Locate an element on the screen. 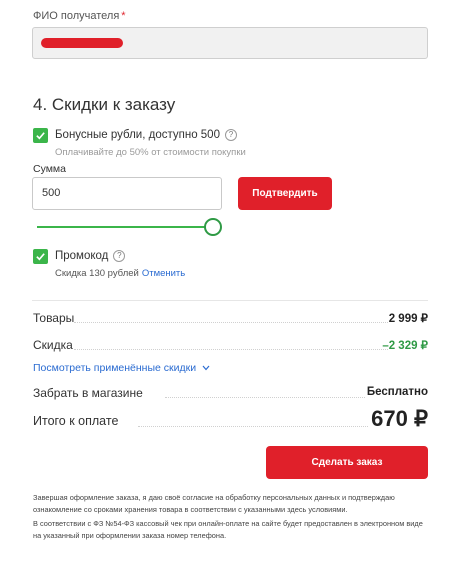 The width and height of the screenshot is (472, 577). recipient-name-input is located at coordinates (230, 43).